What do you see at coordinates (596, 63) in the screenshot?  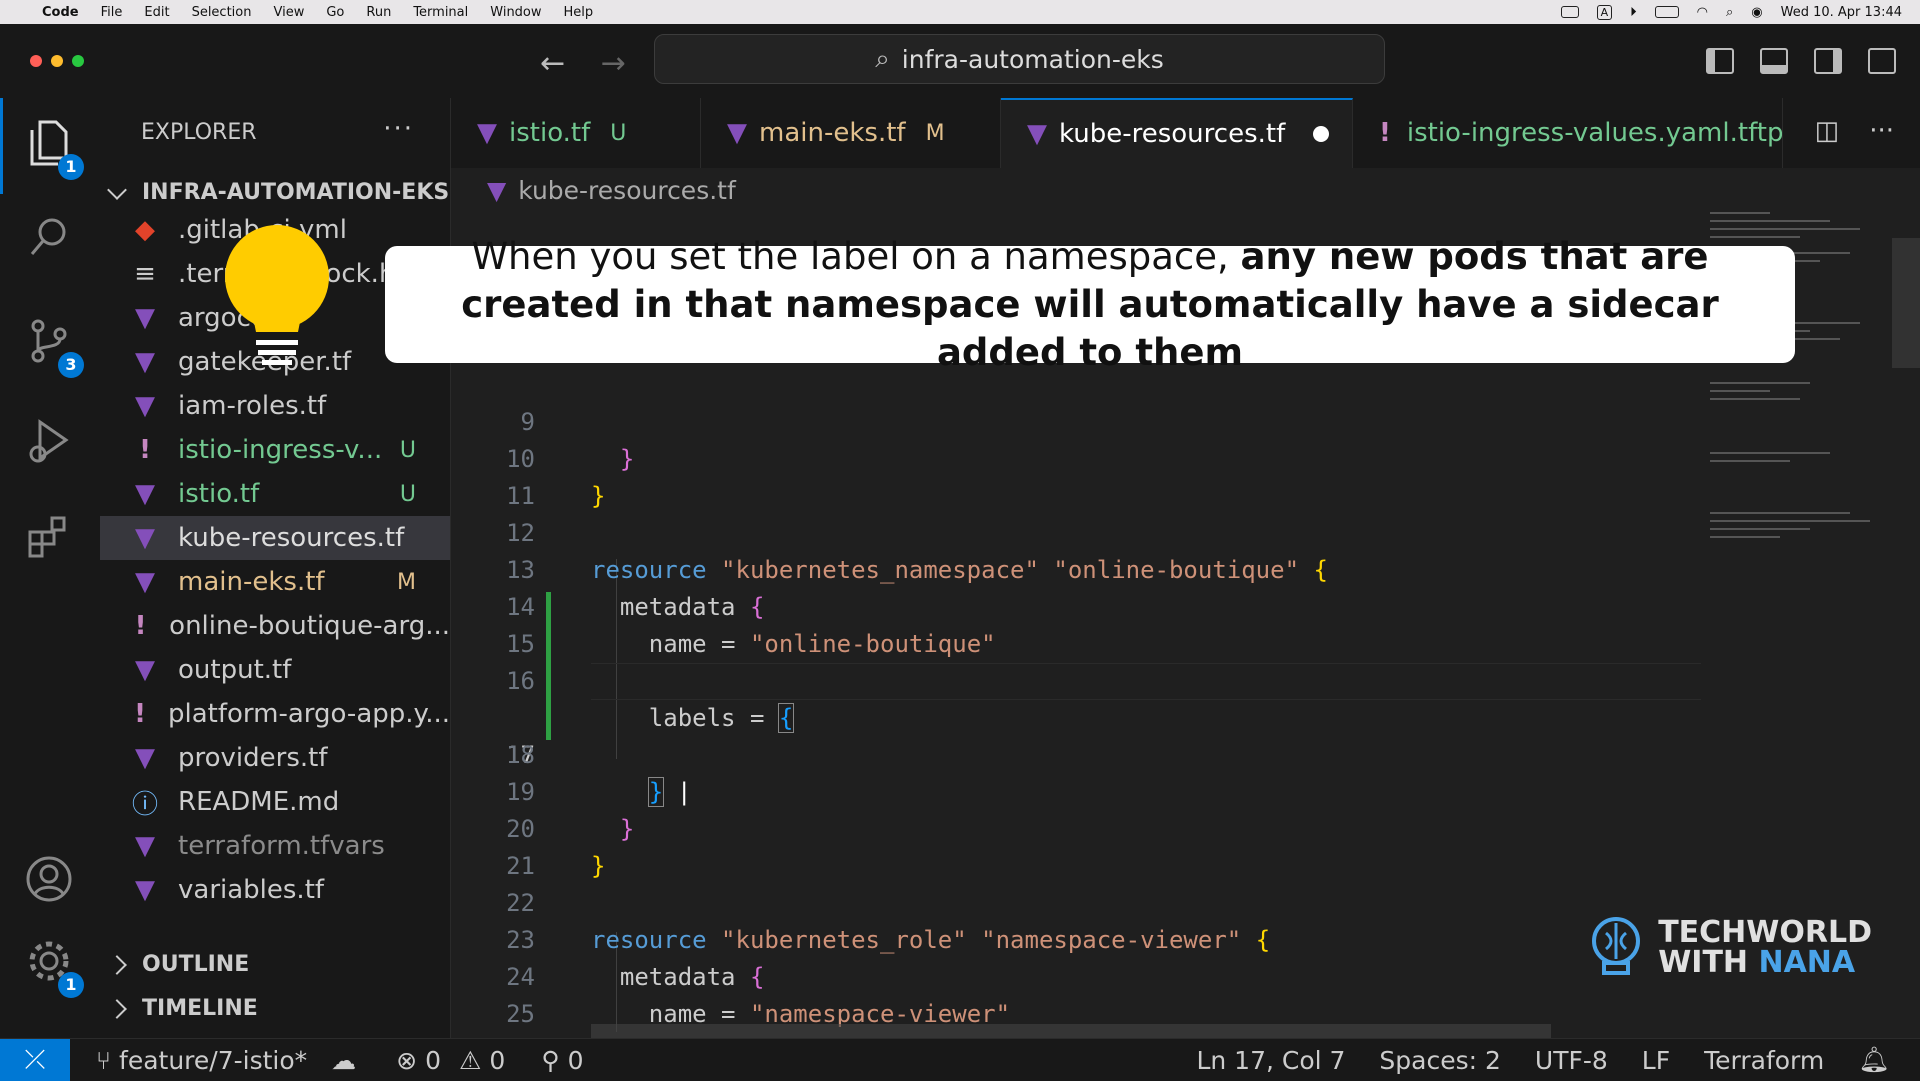 I see `navigation-arrows: ← →` at bounding box center [596, 63].